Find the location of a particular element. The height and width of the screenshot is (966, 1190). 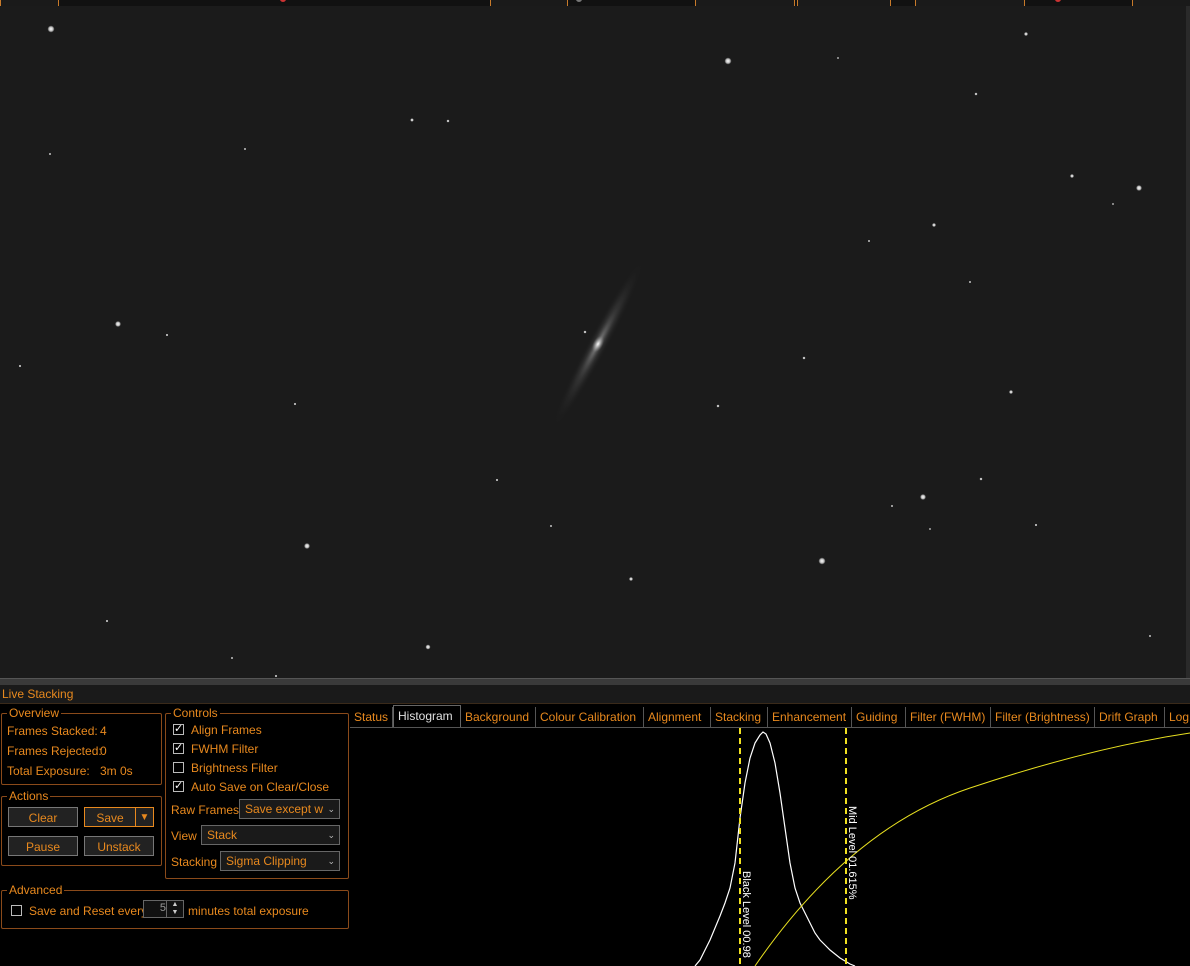

stacking-select: Sigma Clipping ⌄ is located at coordinates (280, 861).